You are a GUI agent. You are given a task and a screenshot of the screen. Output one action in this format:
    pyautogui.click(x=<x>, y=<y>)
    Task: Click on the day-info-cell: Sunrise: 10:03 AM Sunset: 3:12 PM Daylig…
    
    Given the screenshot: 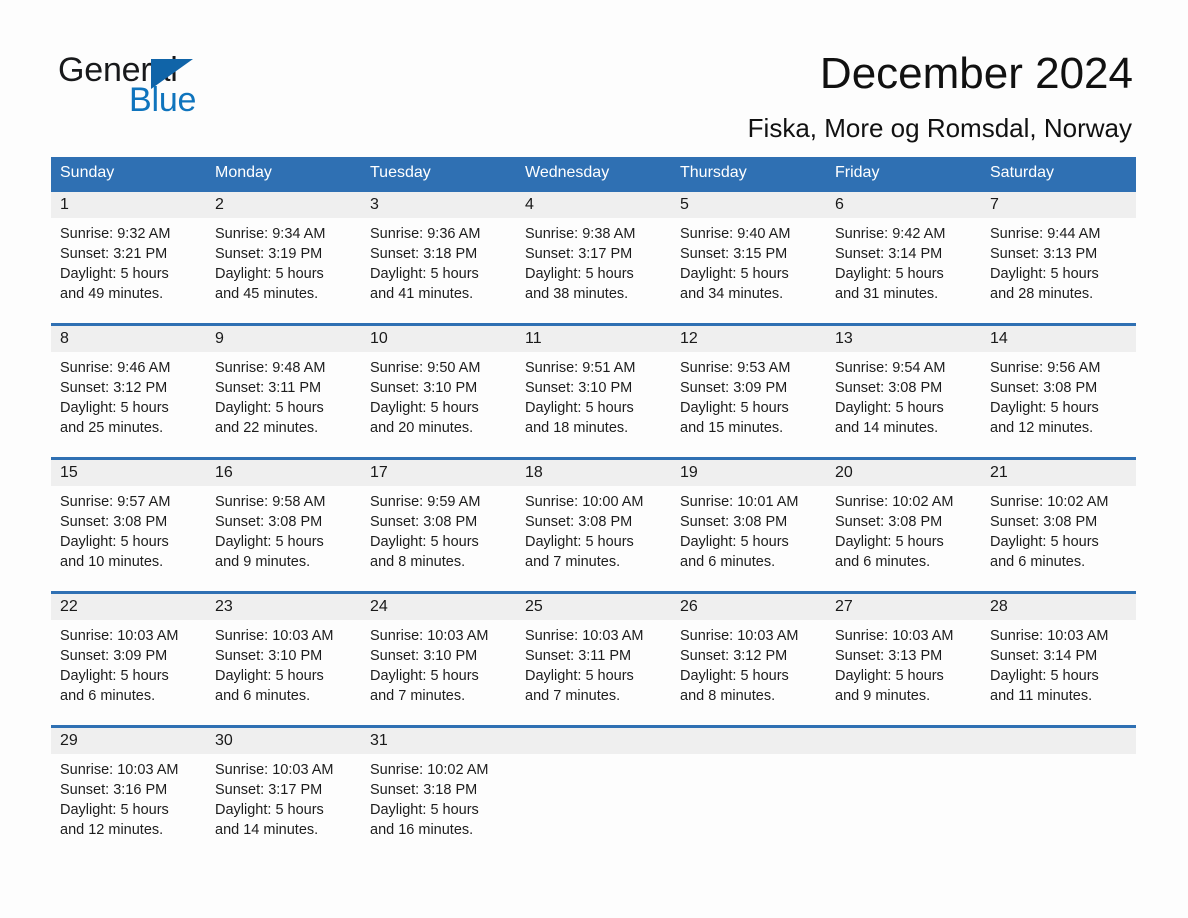 What is the action you would take?
    pyautogui.click(x=748, y=672)
    